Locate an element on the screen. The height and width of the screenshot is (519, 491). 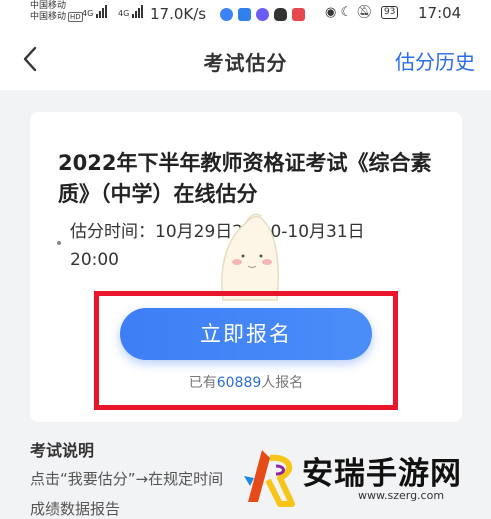
hd-badge: HD is located at coordinates (75, 17).